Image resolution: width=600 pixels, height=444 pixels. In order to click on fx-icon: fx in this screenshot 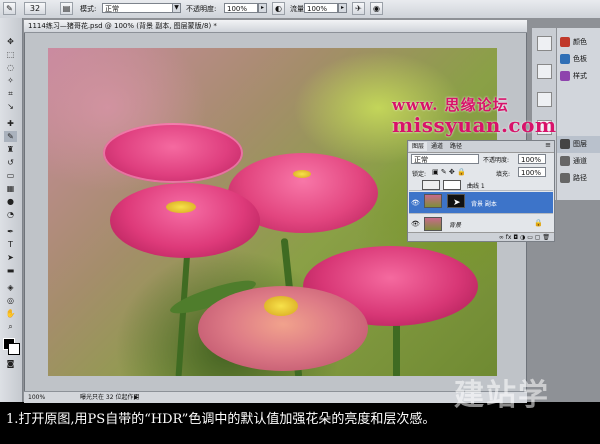, I will do `click(509, 237)`.